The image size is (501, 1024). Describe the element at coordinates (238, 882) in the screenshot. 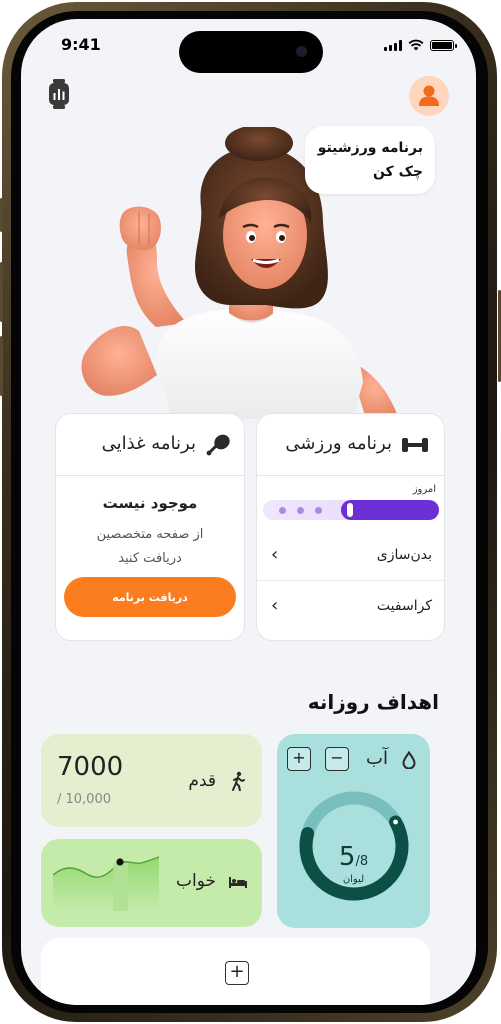

I see `bed-icon` at that location.